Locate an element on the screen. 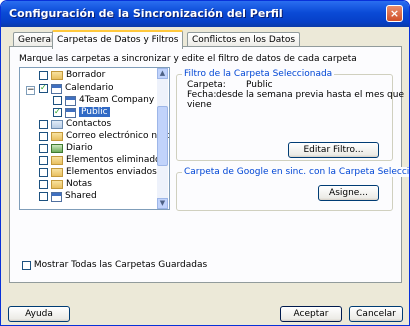 The height and width of the screenshot is (326, 410). tree-item-contactos: Contactos is located at coordinates (75, 124).